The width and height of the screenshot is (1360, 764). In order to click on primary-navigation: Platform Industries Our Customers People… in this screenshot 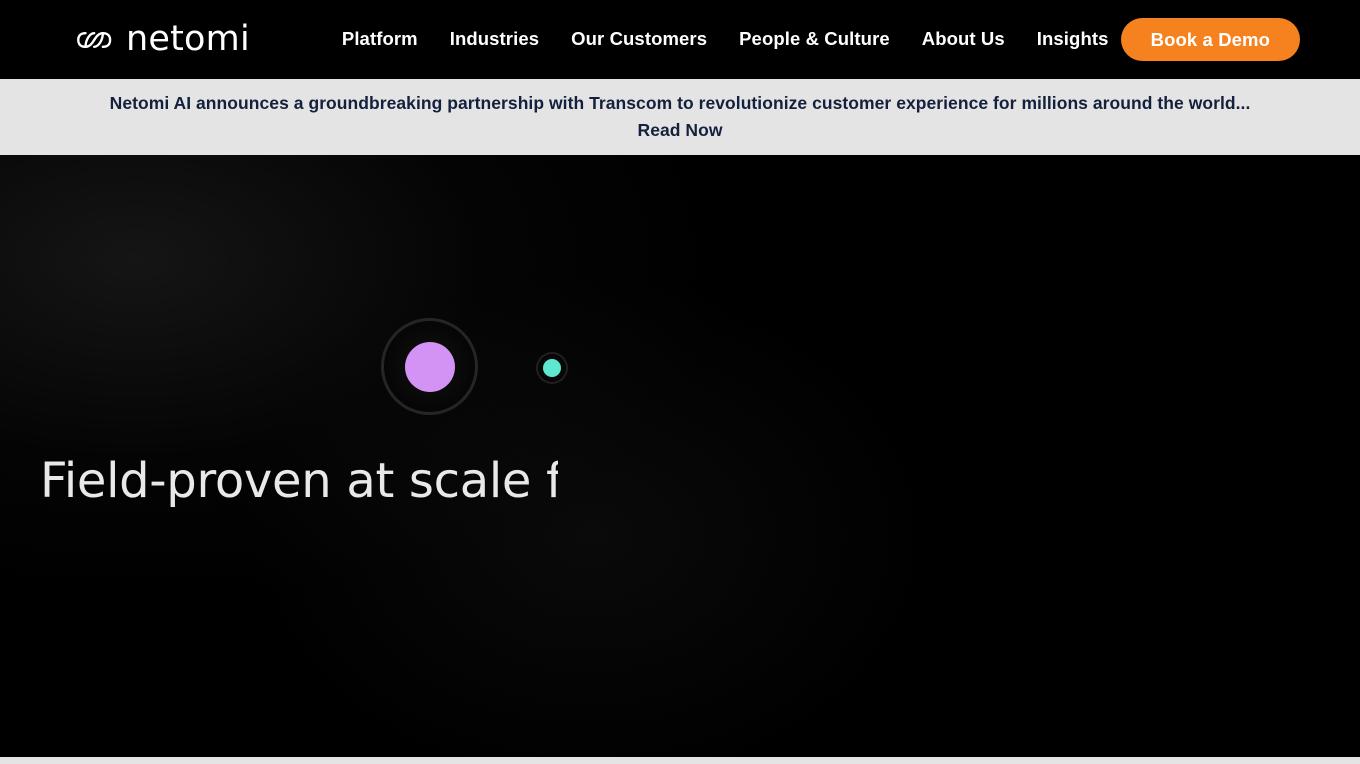, I will do `click(725, 39)`.